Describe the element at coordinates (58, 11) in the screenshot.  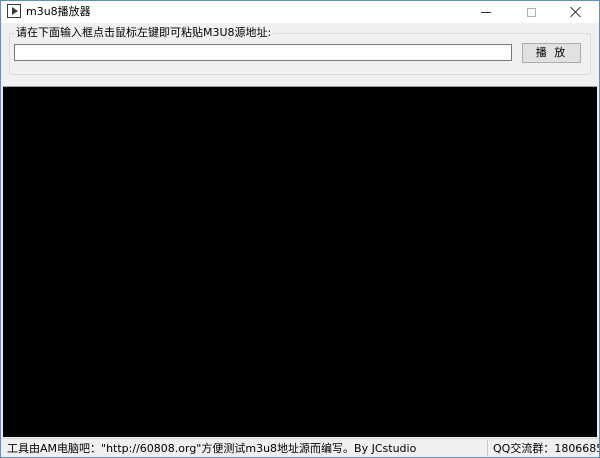
I see `window-title: m3u8播放器` at that location.